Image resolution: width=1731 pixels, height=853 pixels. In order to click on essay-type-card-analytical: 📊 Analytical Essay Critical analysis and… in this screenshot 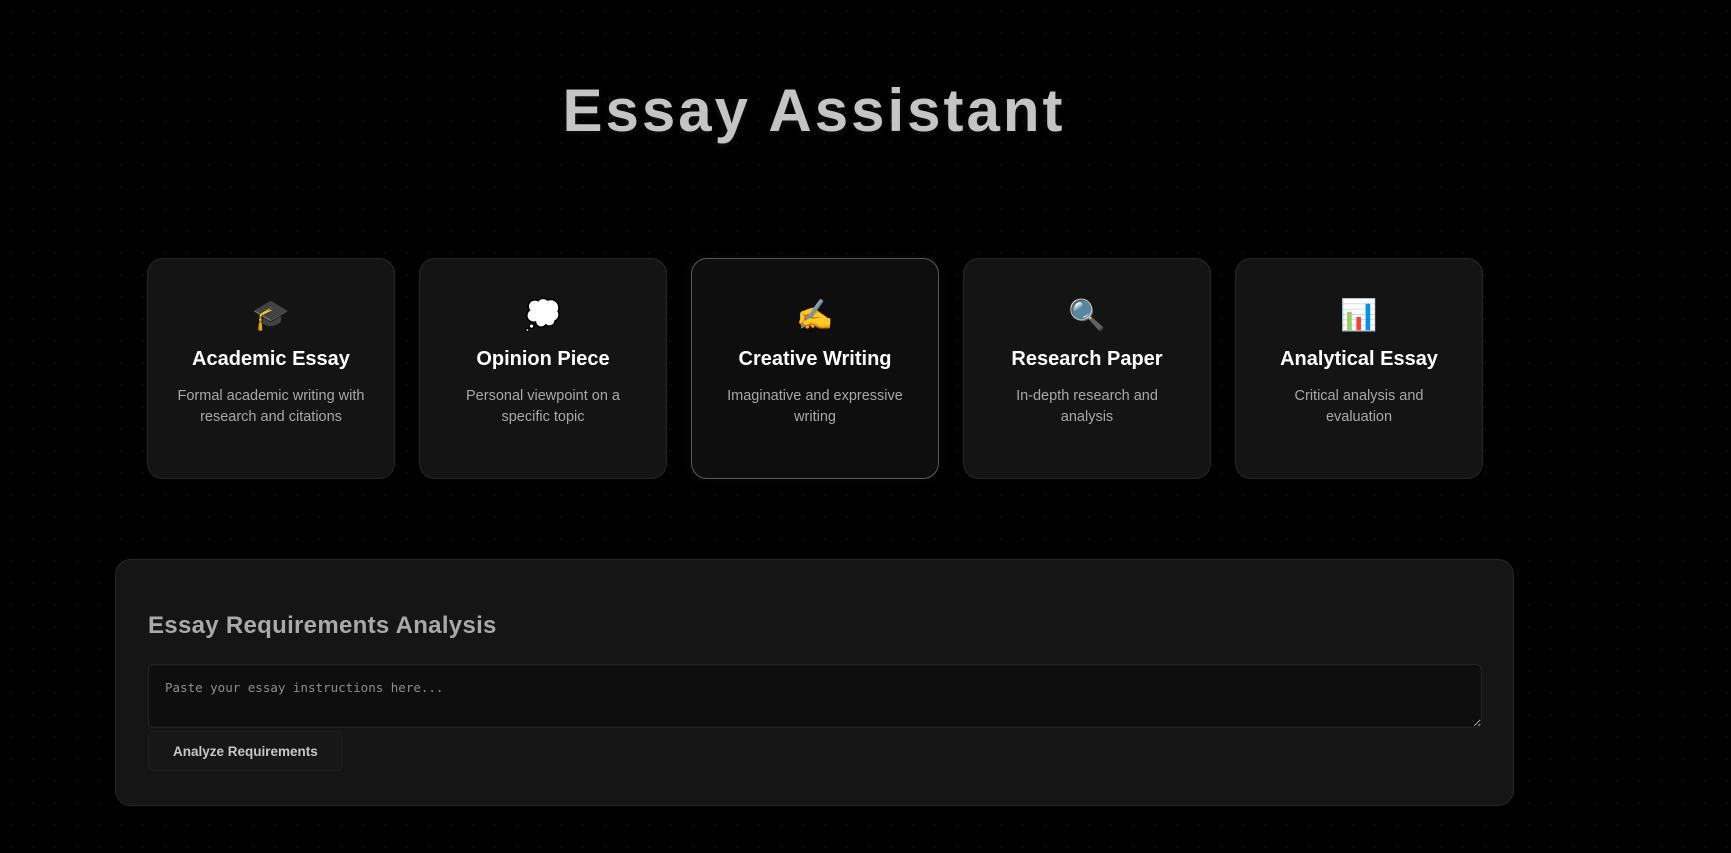, I will do `click(1359, 368)`.